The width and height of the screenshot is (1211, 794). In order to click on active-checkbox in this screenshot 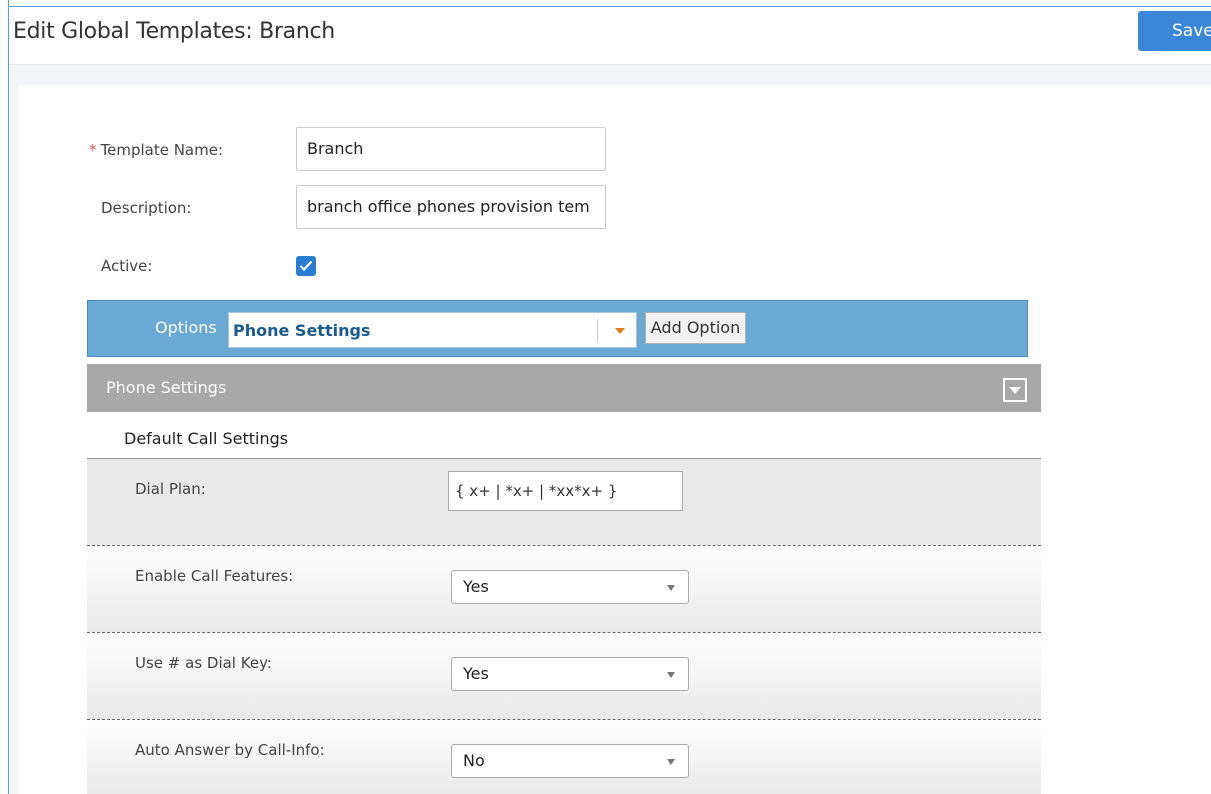, I will do `click(306, 266)`.